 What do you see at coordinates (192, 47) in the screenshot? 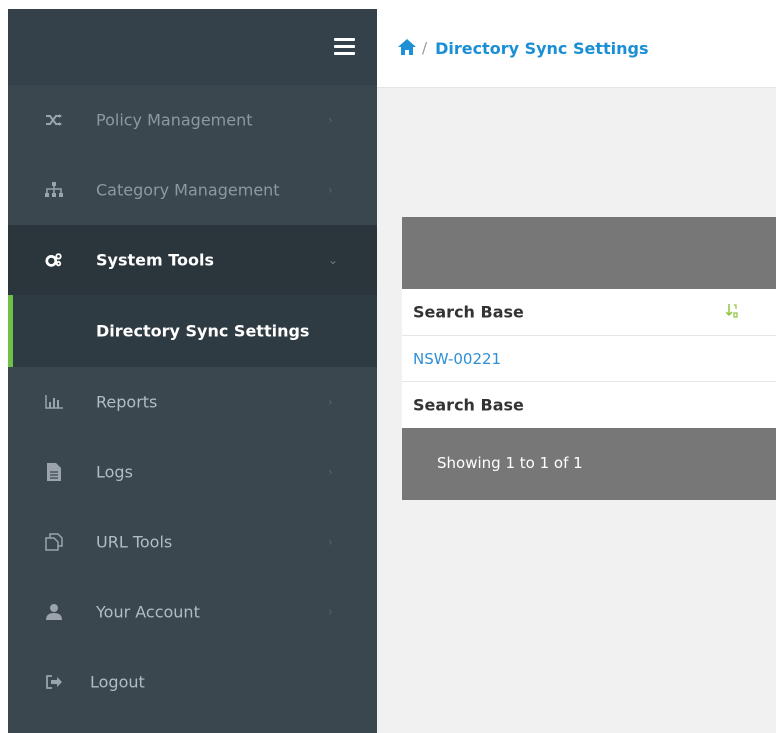
I see `sidebar-header` at bounding box center [192, 47].